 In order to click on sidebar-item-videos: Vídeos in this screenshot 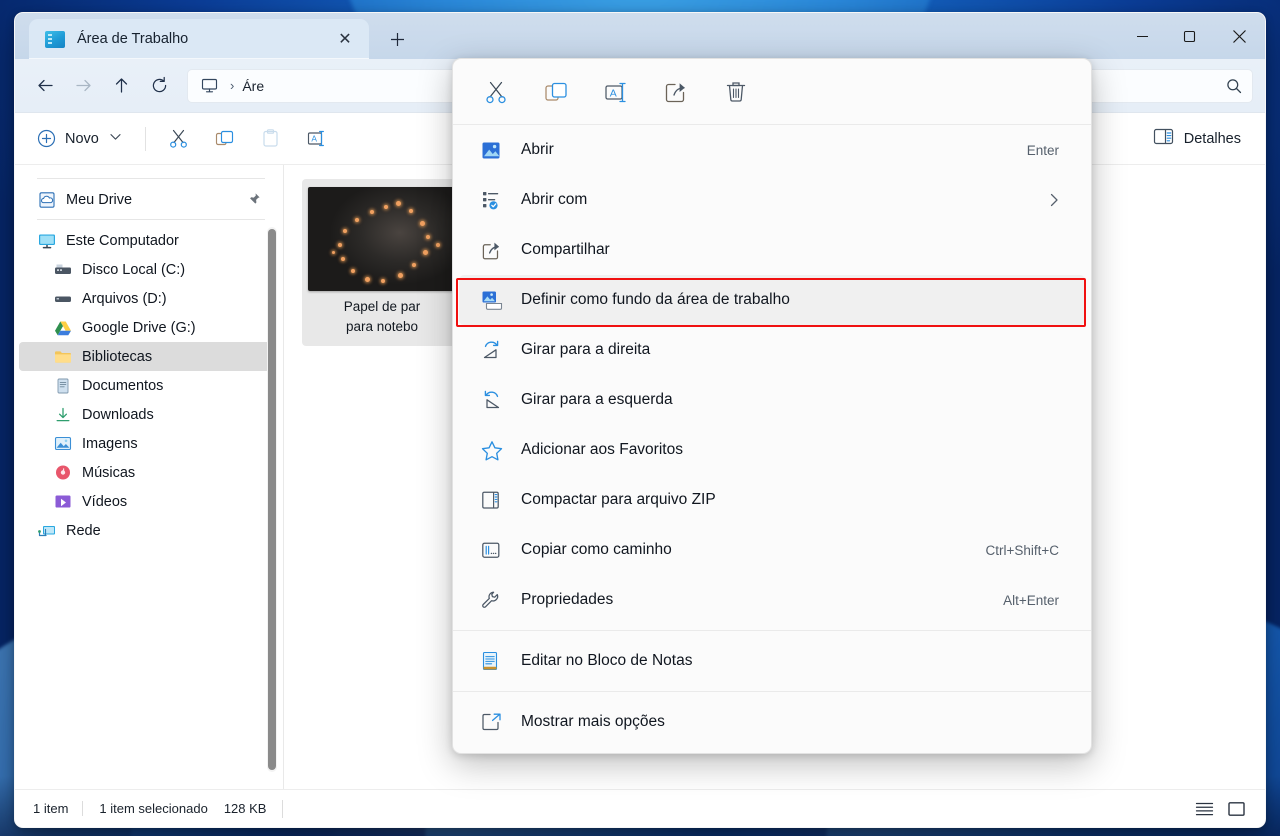, I will do `click(147, 501)`.